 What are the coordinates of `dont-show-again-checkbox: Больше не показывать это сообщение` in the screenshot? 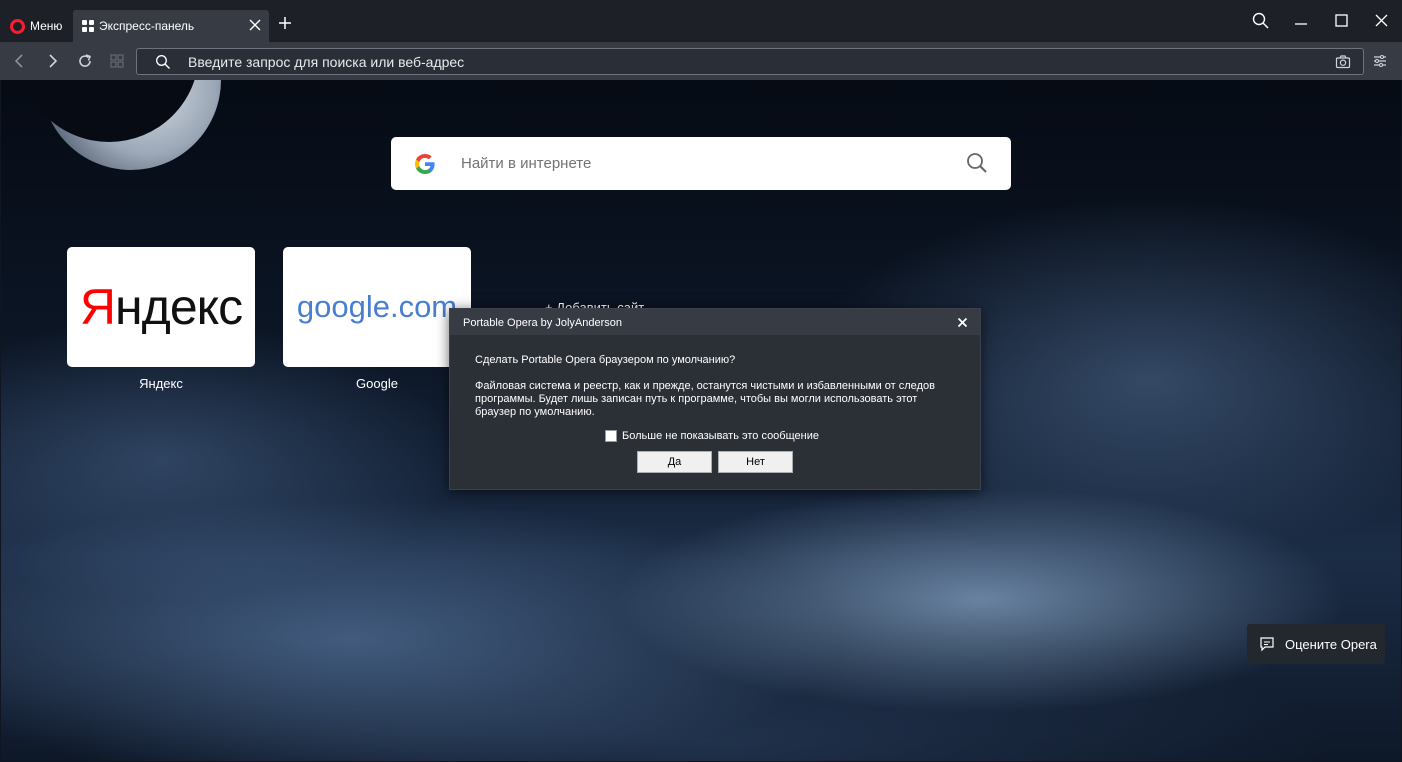 It's located at (712, 436).